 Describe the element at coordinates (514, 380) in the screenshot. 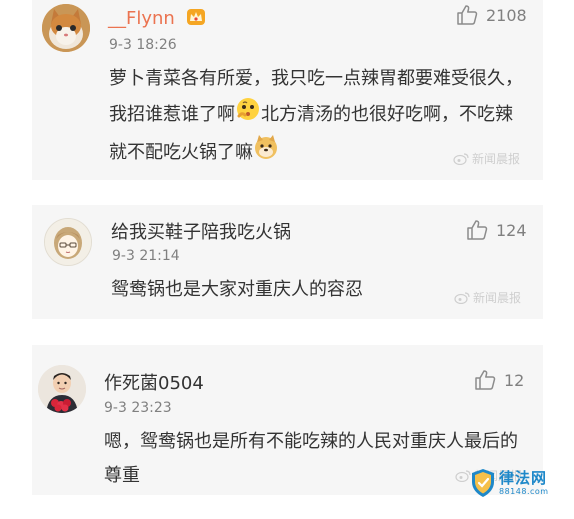

I see `like-count: 12` at that location.